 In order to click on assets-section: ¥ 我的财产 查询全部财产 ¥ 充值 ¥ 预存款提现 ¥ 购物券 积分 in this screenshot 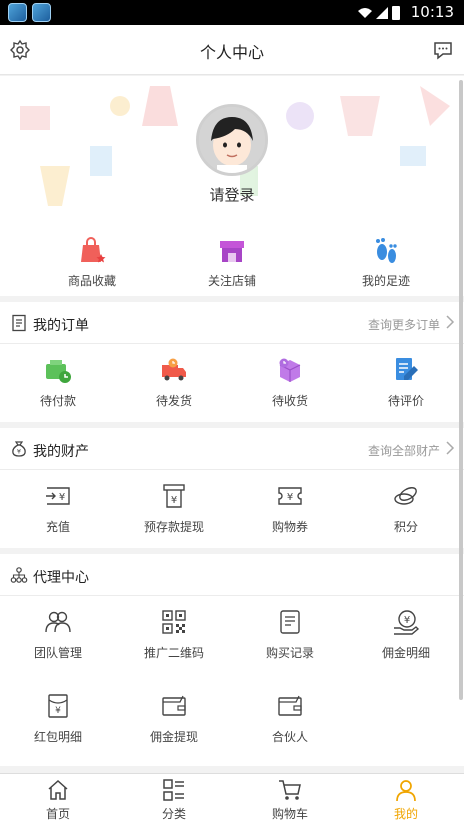, I will do `click(232, 488)`.